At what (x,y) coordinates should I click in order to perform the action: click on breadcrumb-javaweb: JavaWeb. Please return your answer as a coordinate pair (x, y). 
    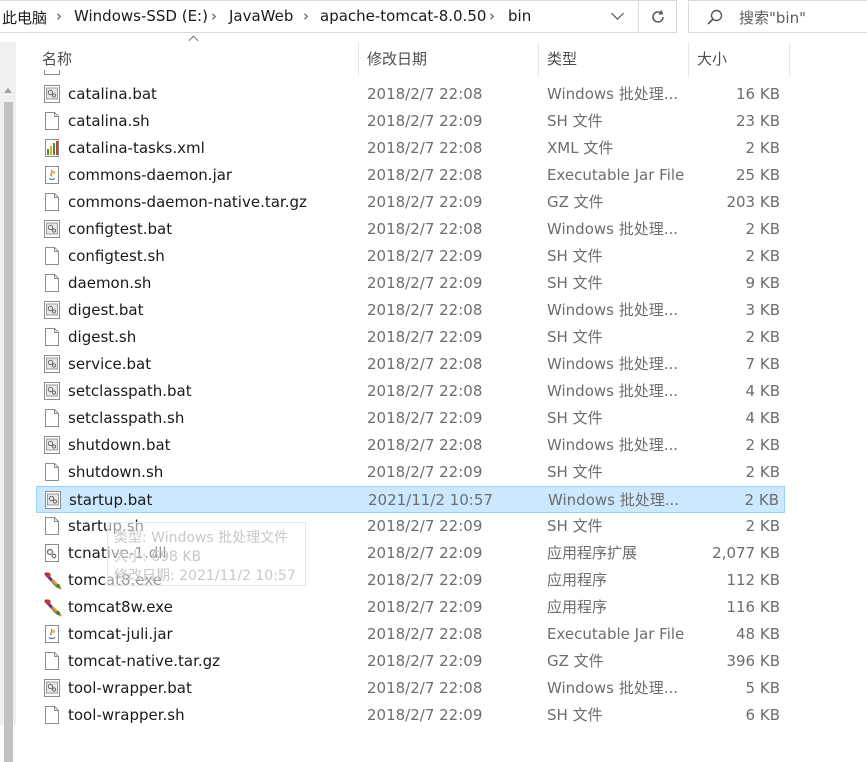
    Looking at the image, I should click on (261, 16).